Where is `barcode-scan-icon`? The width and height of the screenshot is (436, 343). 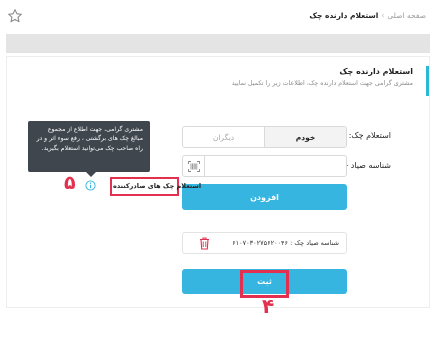
barcode-scan-icon is located at coordinates (193, 166).